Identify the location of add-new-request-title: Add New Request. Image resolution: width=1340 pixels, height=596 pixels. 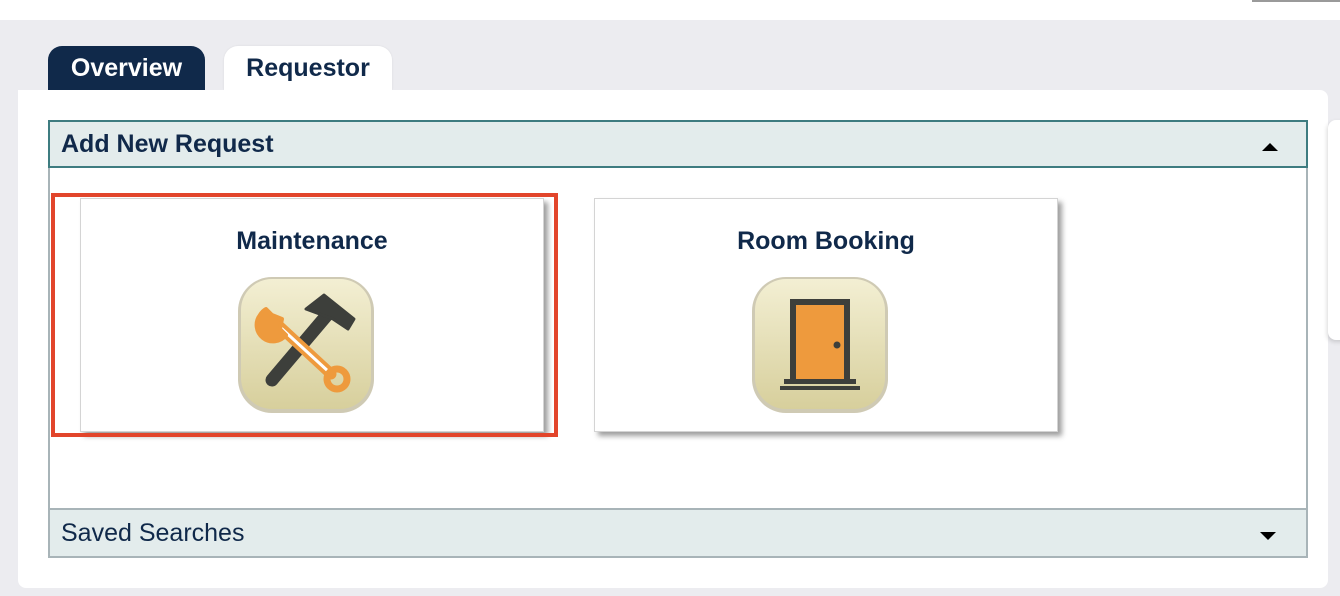
(167, 143).